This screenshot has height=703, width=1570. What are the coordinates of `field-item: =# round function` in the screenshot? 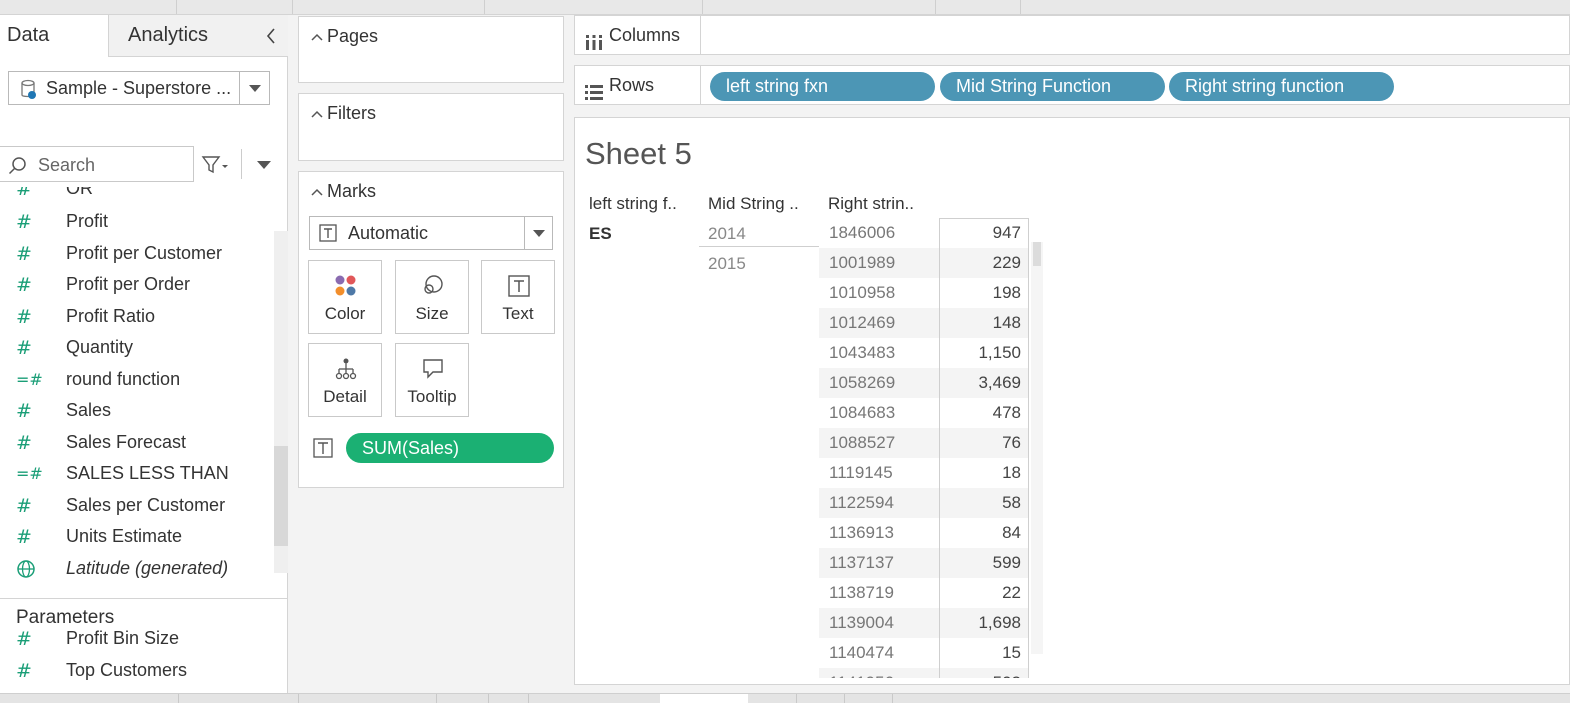 It's located at (137, 379).